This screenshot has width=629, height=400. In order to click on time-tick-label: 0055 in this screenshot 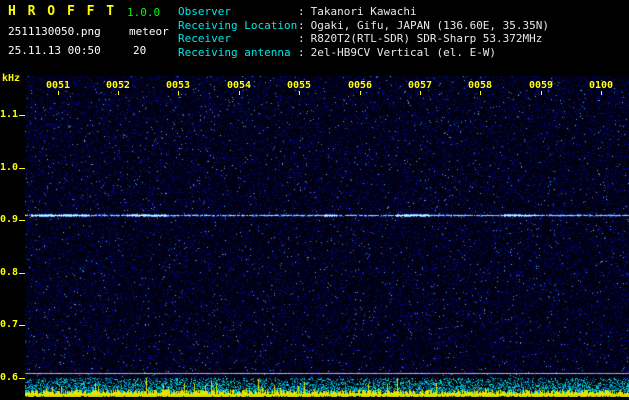, I will do `click(299, 85)`.